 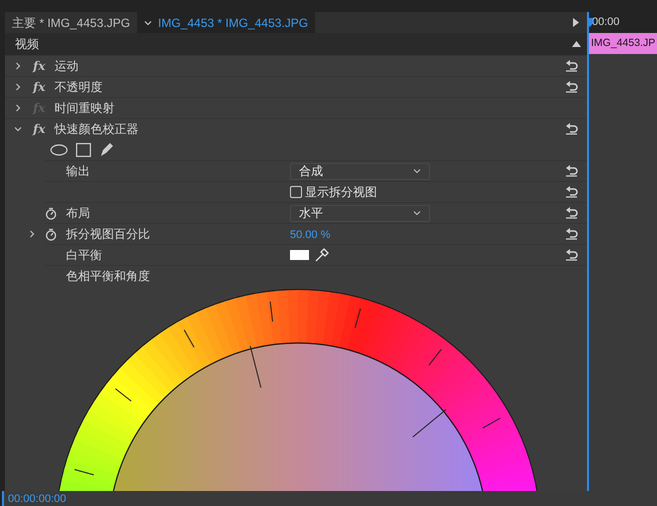 What do you see at coordinates (85, 108) in the screenshot?
I see `effect-name: 时间重映射` at bounding box center [85, 108].